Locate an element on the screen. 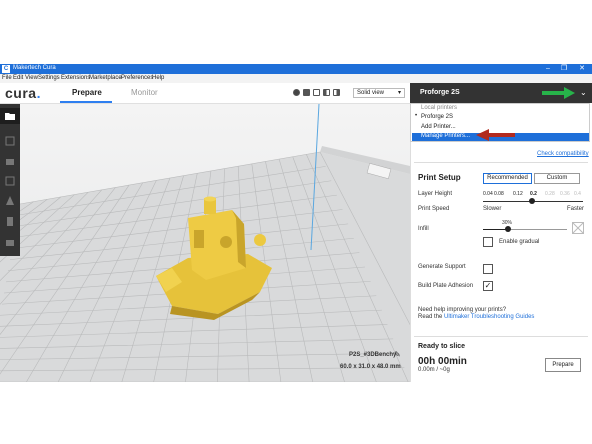 This screenshot has width=592, height=444. support-blocker-icon is located at coordinates (10, 241).